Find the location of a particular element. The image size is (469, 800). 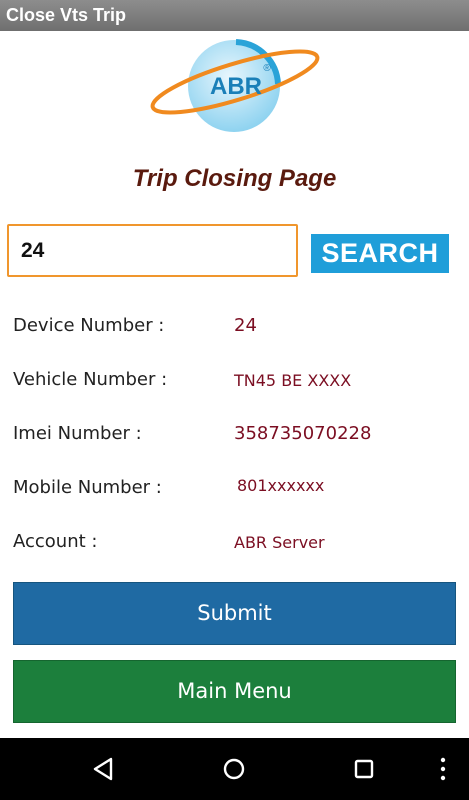

device-number-label: Device Number : is located at coordinates (89, 325).